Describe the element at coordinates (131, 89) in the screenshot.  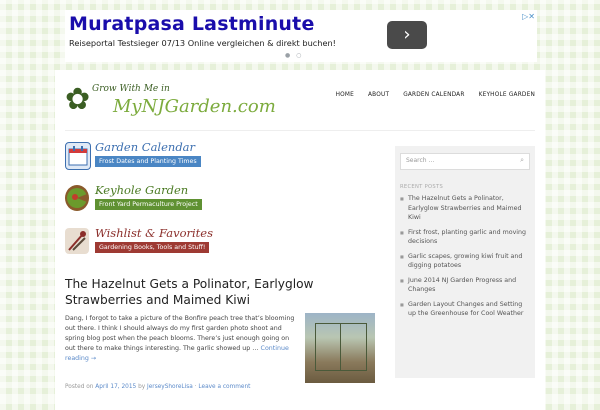
I see `logo-tagline: Grow With Me in` at that location.